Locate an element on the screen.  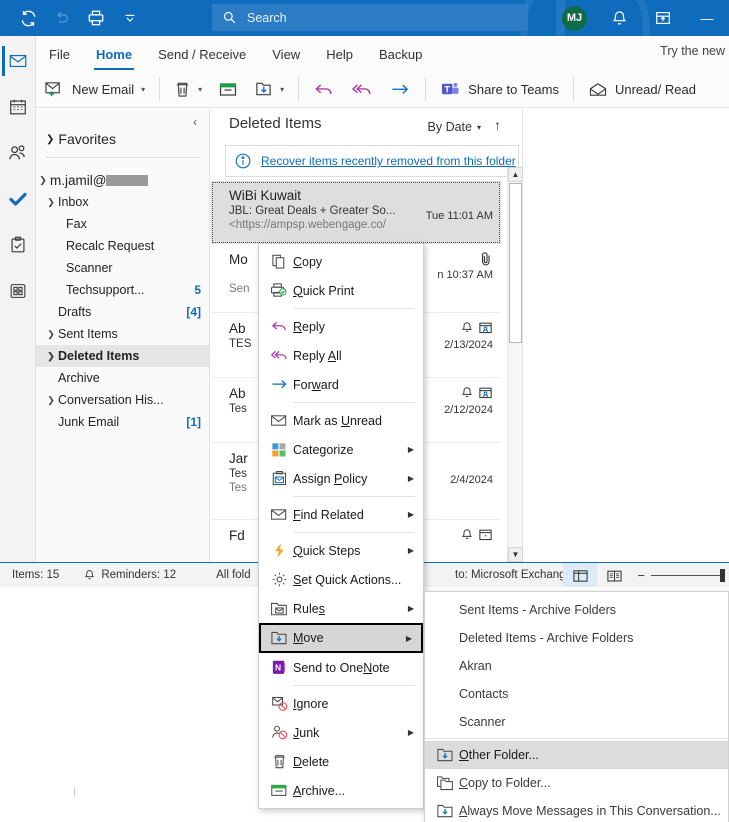
status-reminders: Reminders: 12 is located at coordinates (129, 575).